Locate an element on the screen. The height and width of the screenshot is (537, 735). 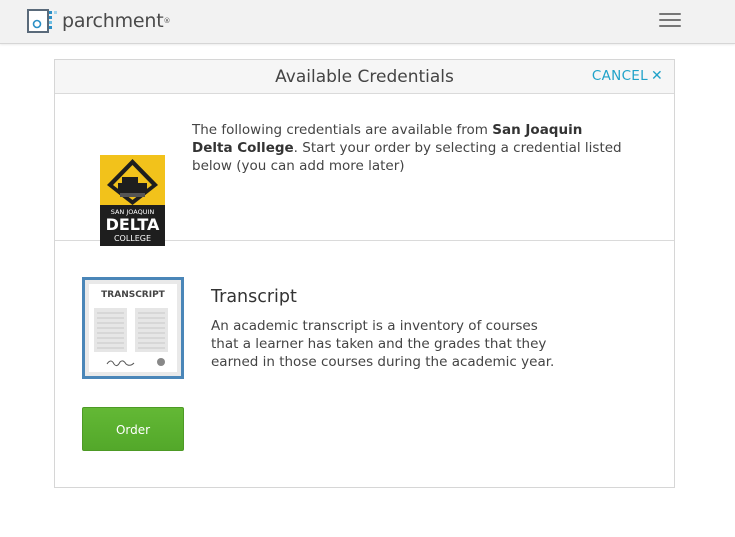
panel-header: Available Credentials CANCEL ✕ is located at coordinates (364, 77).